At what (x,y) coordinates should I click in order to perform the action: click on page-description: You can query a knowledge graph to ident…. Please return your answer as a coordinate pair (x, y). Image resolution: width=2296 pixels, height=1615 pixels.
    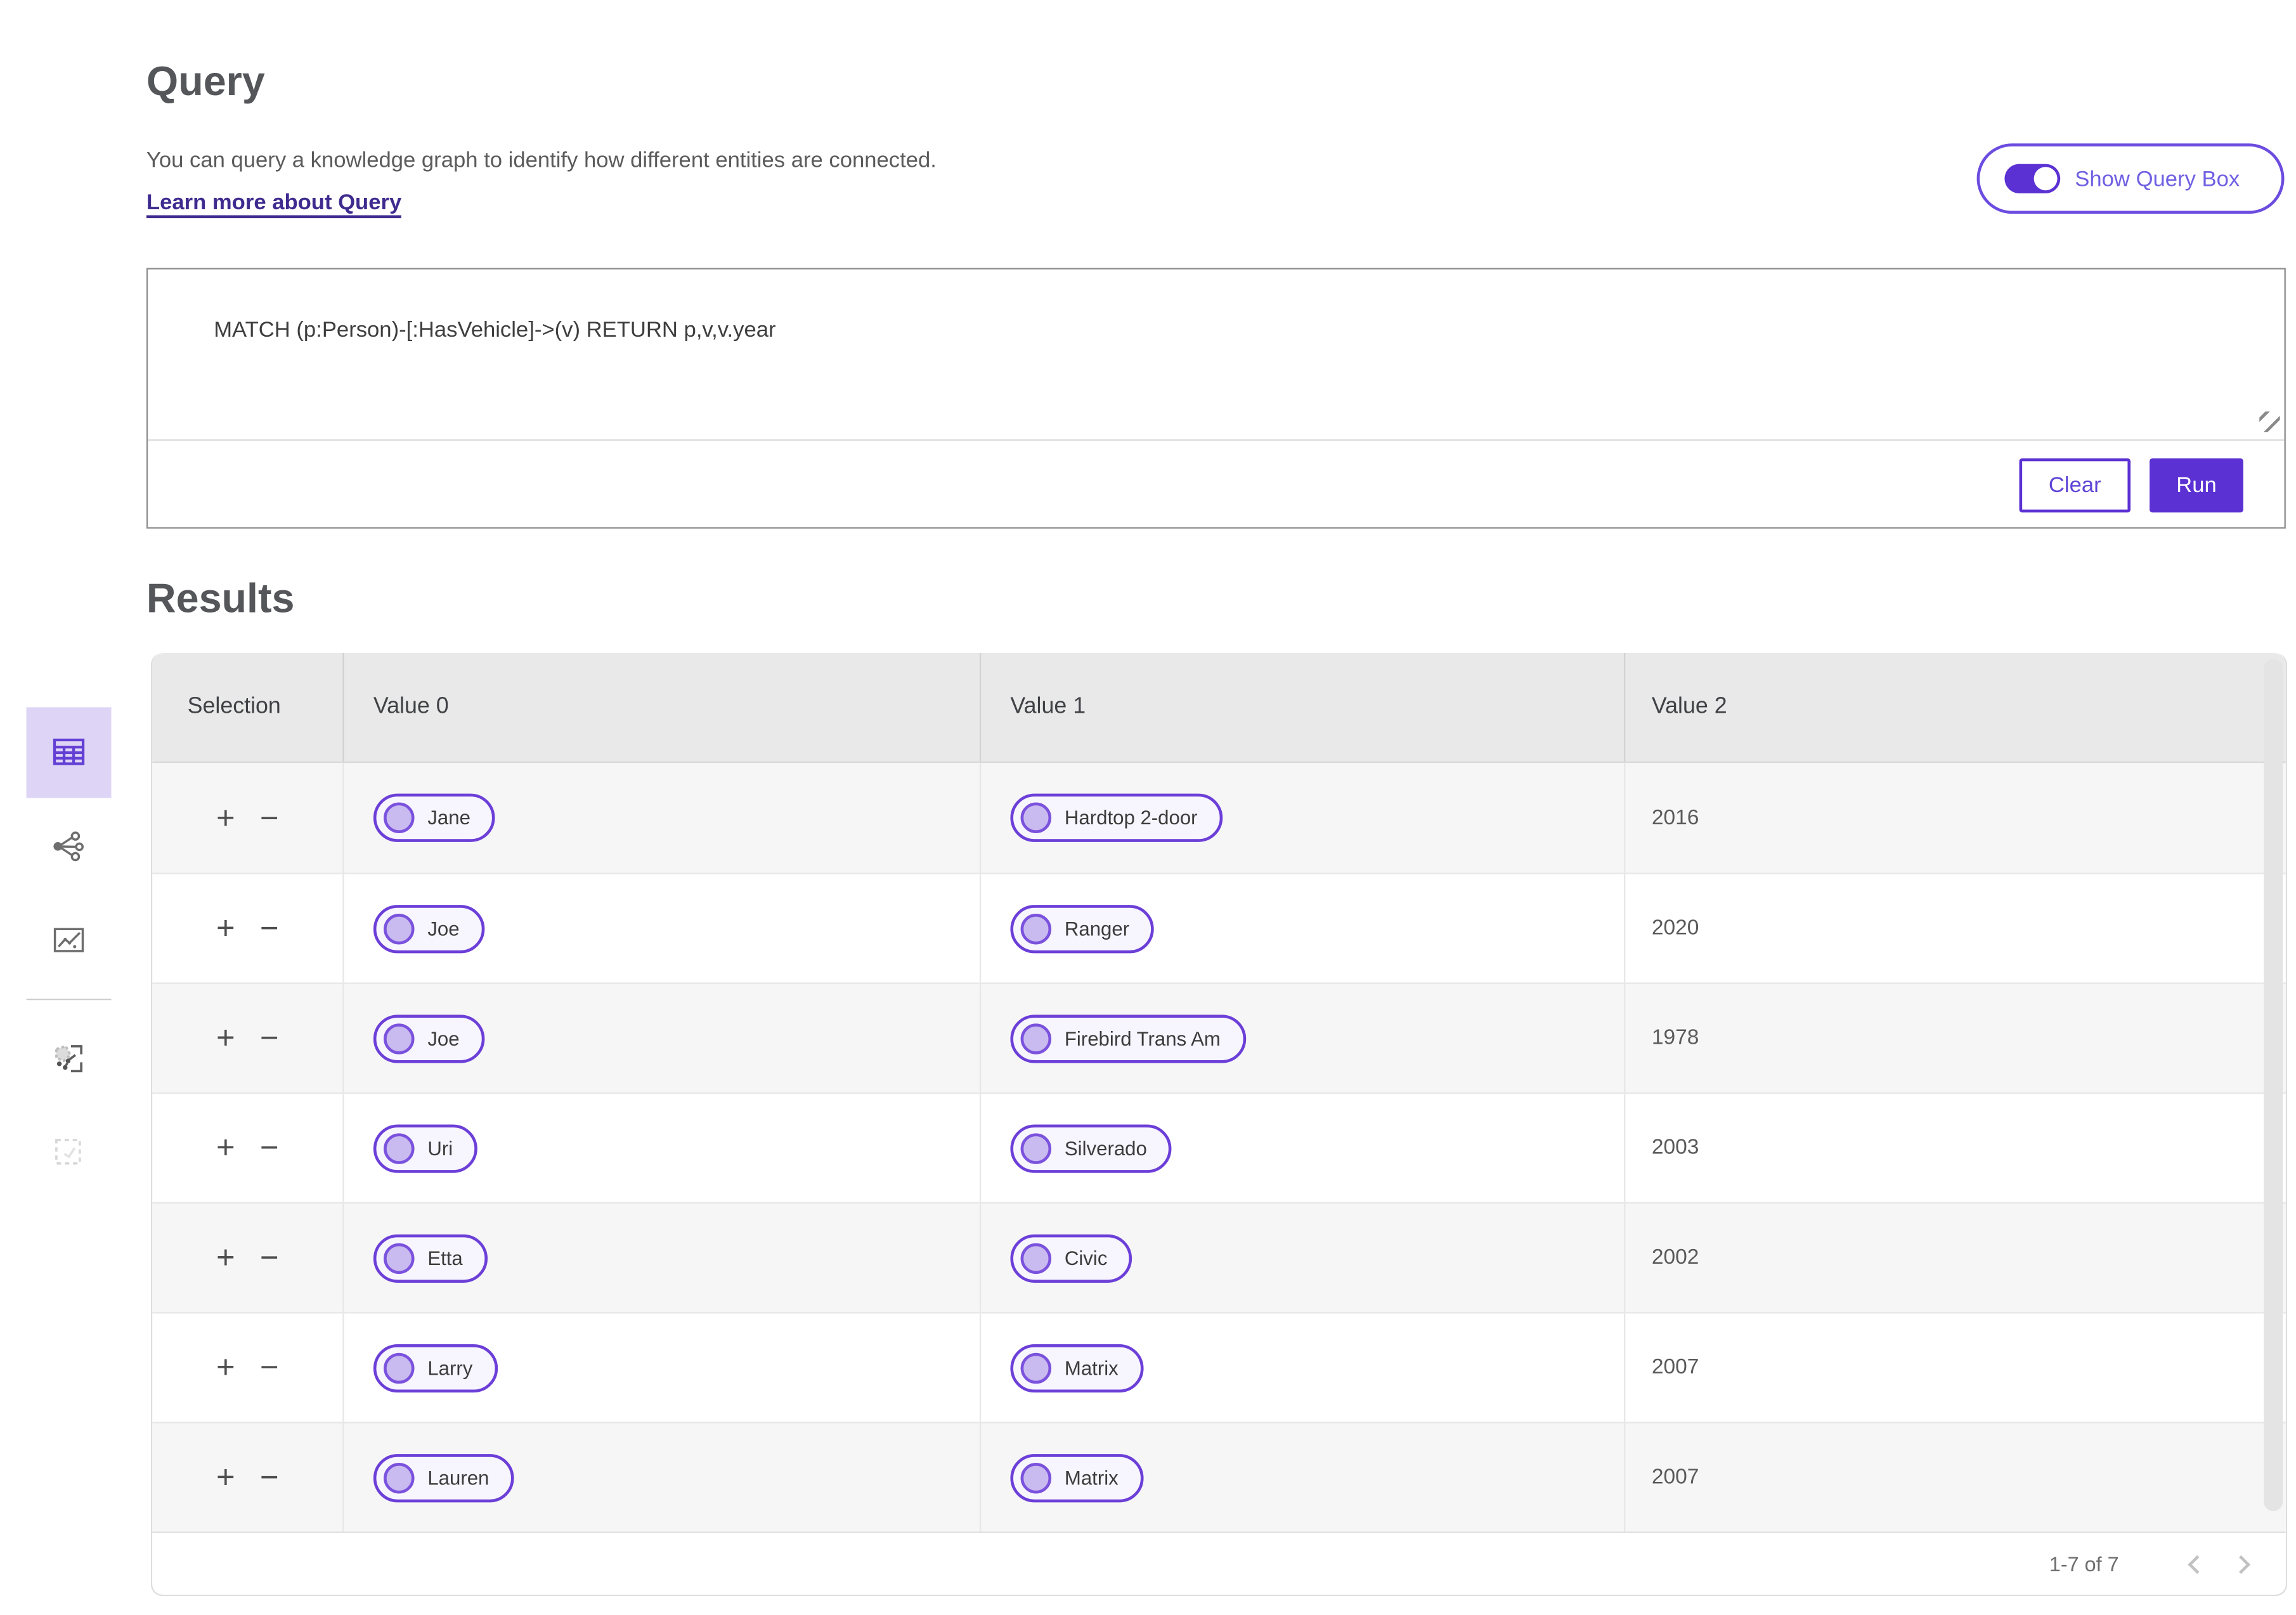
    Looking at the image, I should click on (541, 160).